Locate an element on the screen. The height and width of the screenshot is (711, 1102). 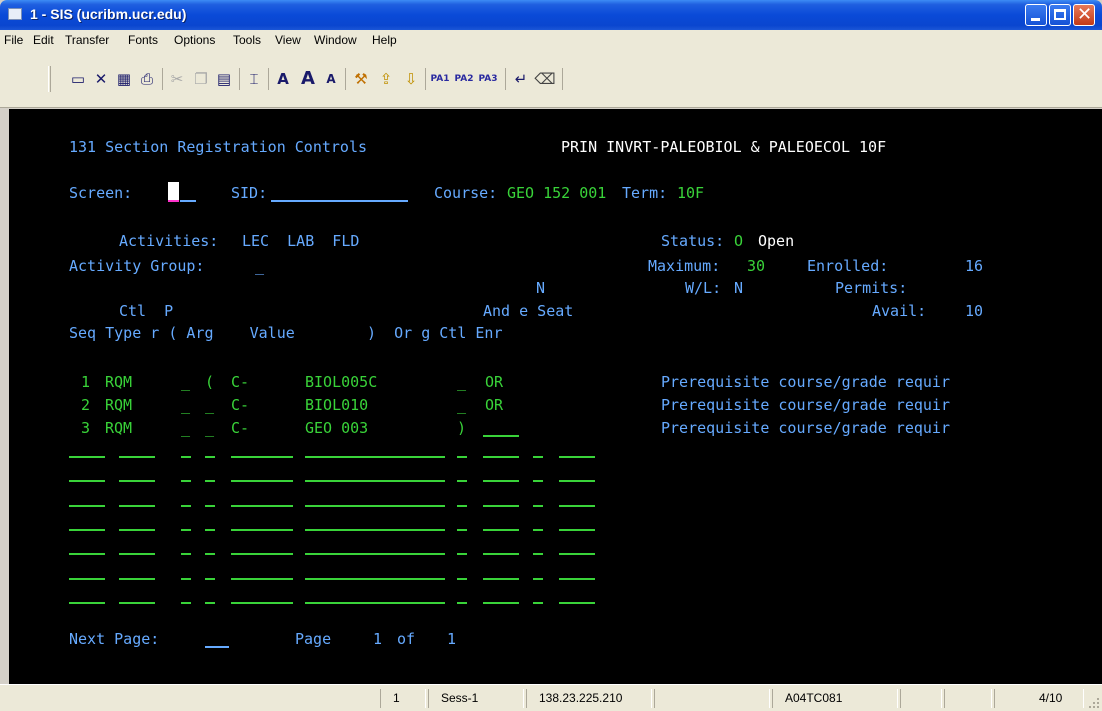
app-icon is located at coordinates (15, 14).